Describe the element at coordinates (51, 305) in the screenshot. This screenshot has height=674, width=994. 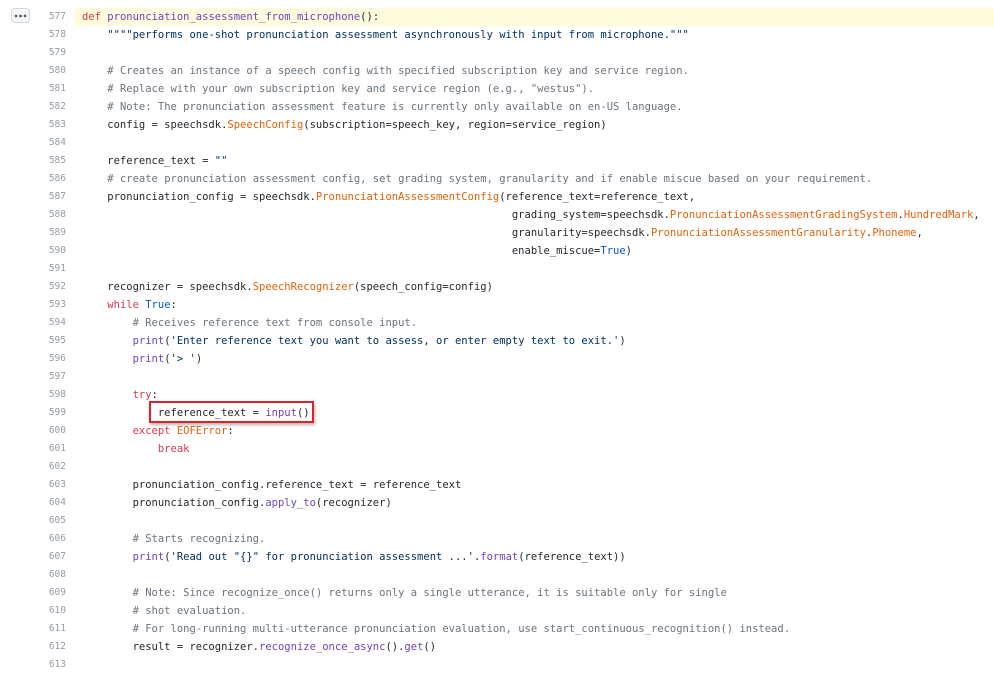
I see `line-number: 593` at that location.